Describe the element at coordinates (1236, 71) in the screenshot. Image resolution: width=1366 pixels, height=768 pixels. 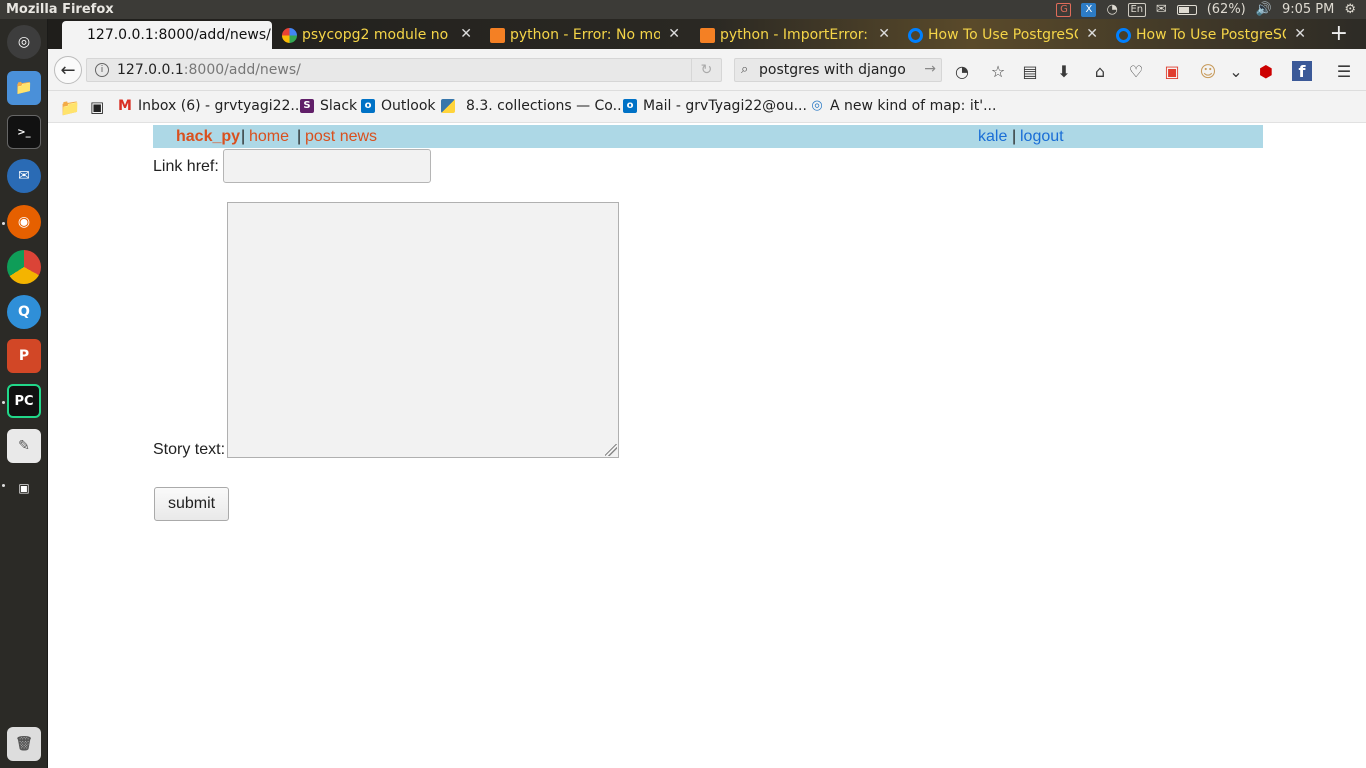
I see `chevron-down-icon: ⌄` at that location.